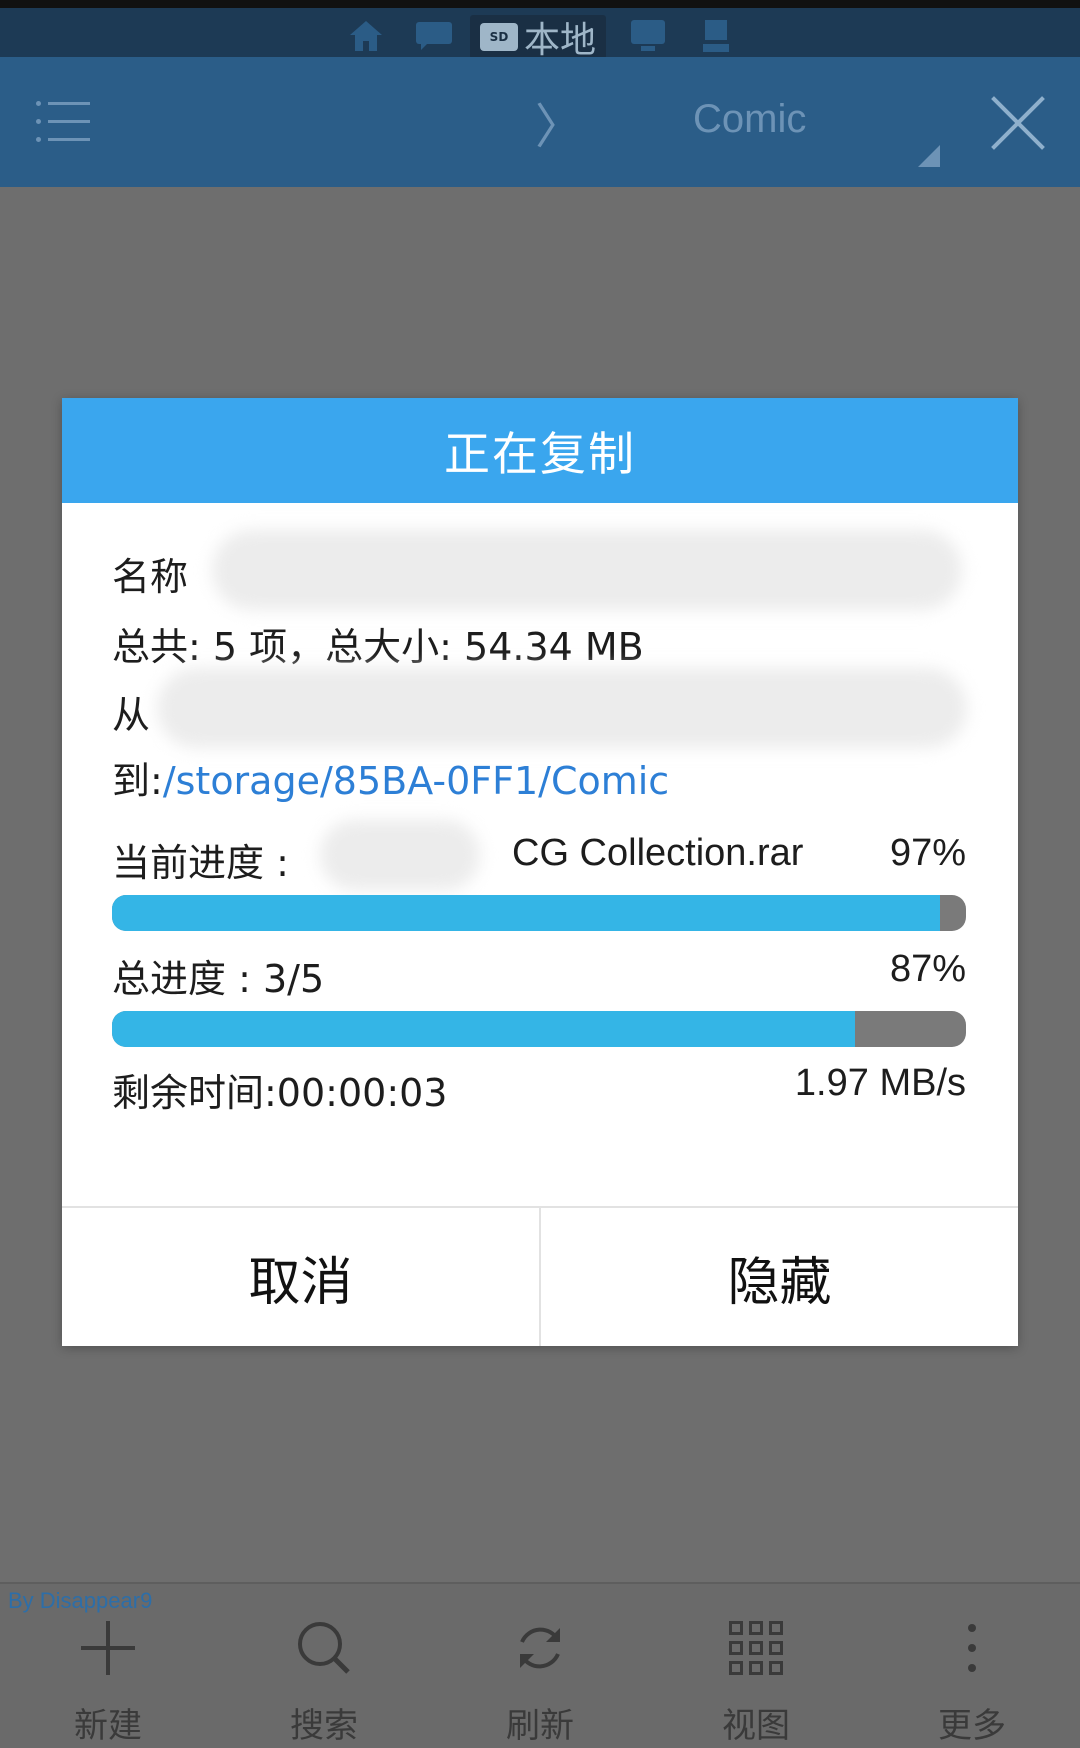 The image size is (1080, 1748). What do you see at coordinates (483, 1029) in the screenshot?
I see `total-progress-fill` at bounding box center [483, 1029].